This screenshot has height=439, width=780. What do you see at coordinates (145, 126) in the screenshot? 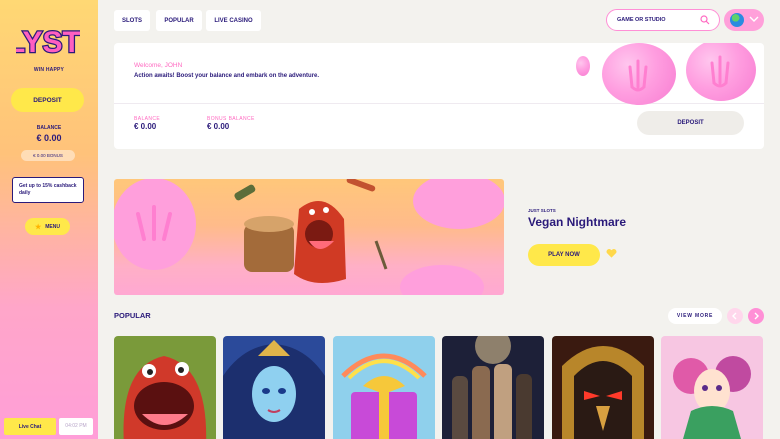
I see `balance-value: € 0.00` at bounding box center [145, 126].